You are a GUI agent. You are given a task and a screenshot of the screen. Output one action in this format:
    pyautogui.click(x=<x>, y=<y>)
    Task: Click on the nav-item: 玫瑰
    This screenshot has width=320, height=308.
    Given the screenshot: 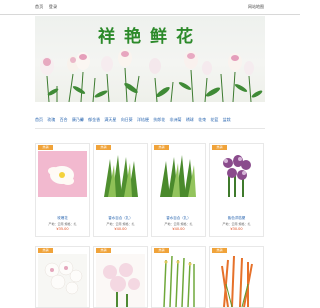 What is the action you would take?
    pyautogui.click(x=51, y=119)
    